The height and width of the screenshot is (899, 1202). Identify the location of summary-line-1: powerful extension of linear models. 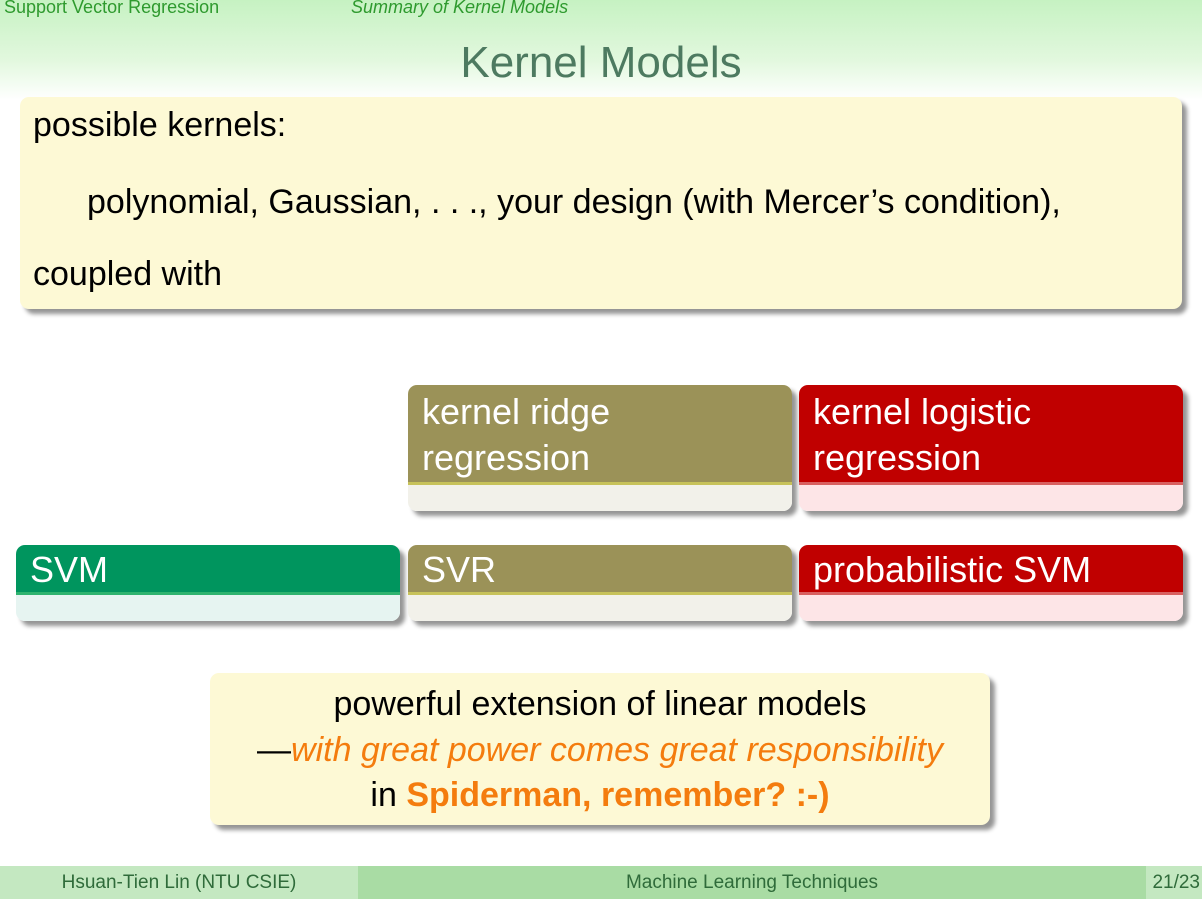
(600, 704).